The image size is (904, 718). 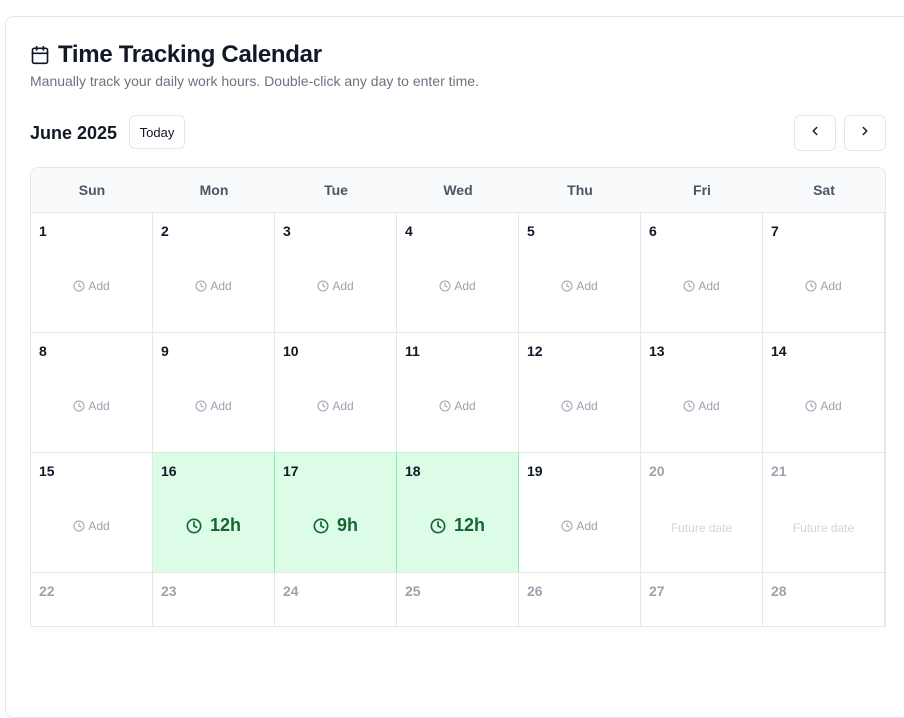 I want to click on day-cell: 7 Add, so click(x=824, y=272).